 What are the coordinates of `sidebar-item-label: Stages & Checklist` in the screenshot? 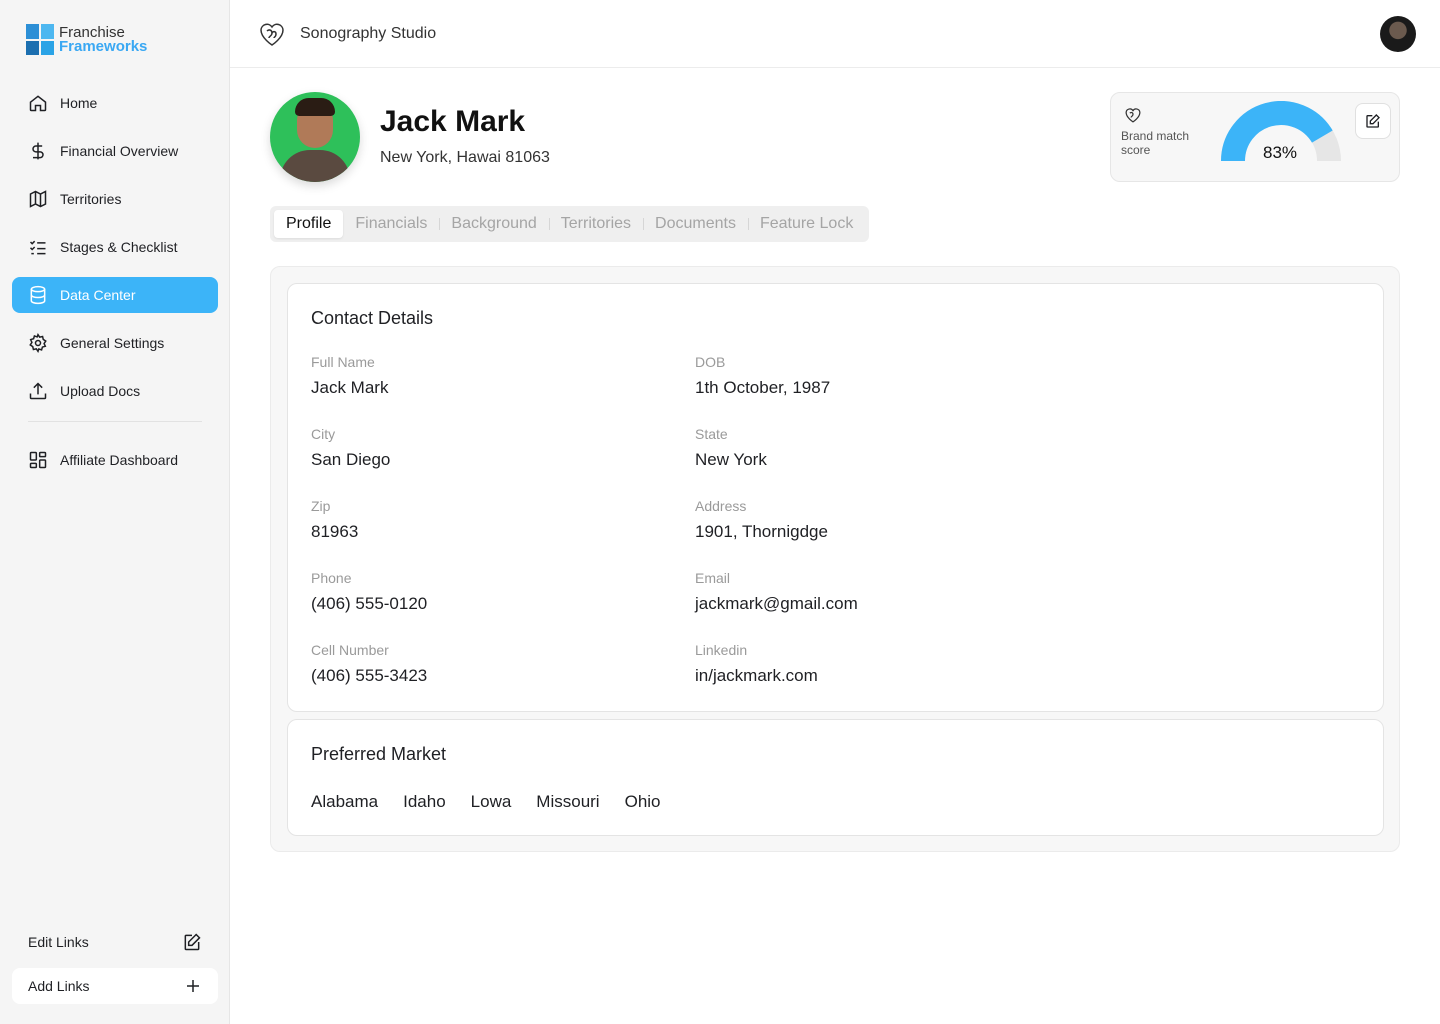 It's located at (119, 247).